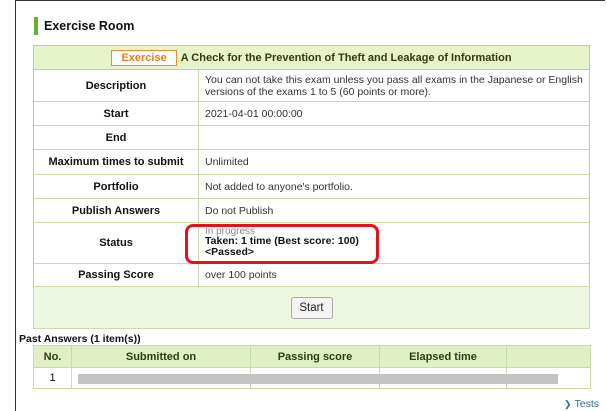 This screenshot has height=411, width=607. I want to click on tests-link: ❯ Tests, so click(581, 404).